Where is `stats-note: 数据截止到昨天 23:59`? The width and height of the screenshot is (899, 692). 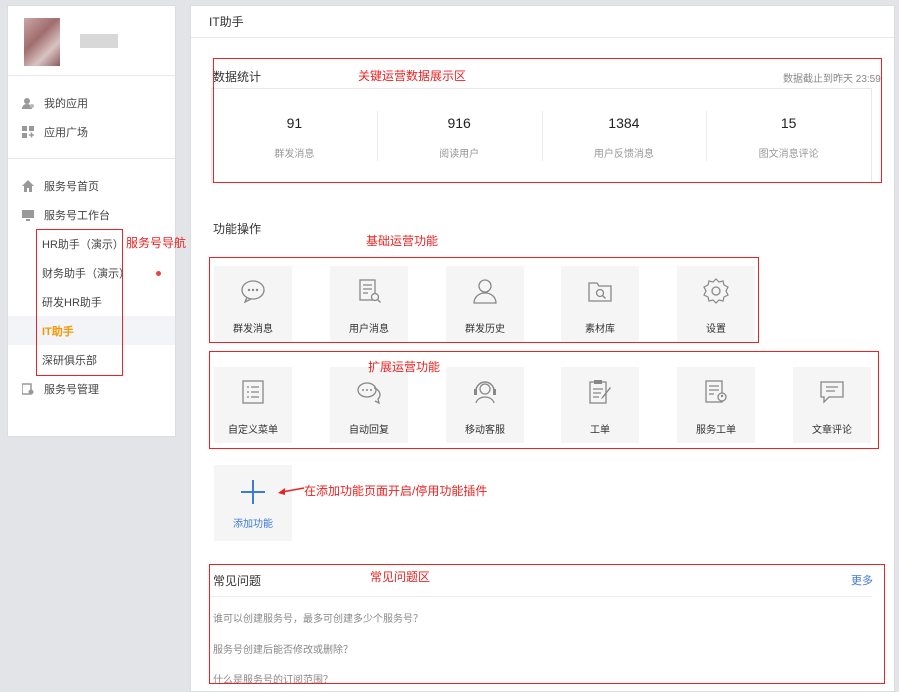 stats-note: 数据截止到昨天 23:59 is located at coordinates (832, 79).